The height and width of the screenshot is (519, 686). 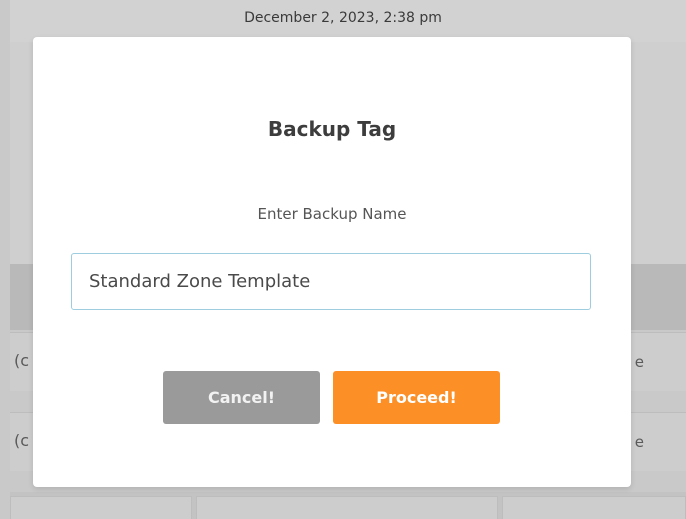 What do you see at coordinates (343, 18) in the screenshot?
I see `background-timestamp: December 2, 2023, 2:38 pm` at bounding box center [343, 18].